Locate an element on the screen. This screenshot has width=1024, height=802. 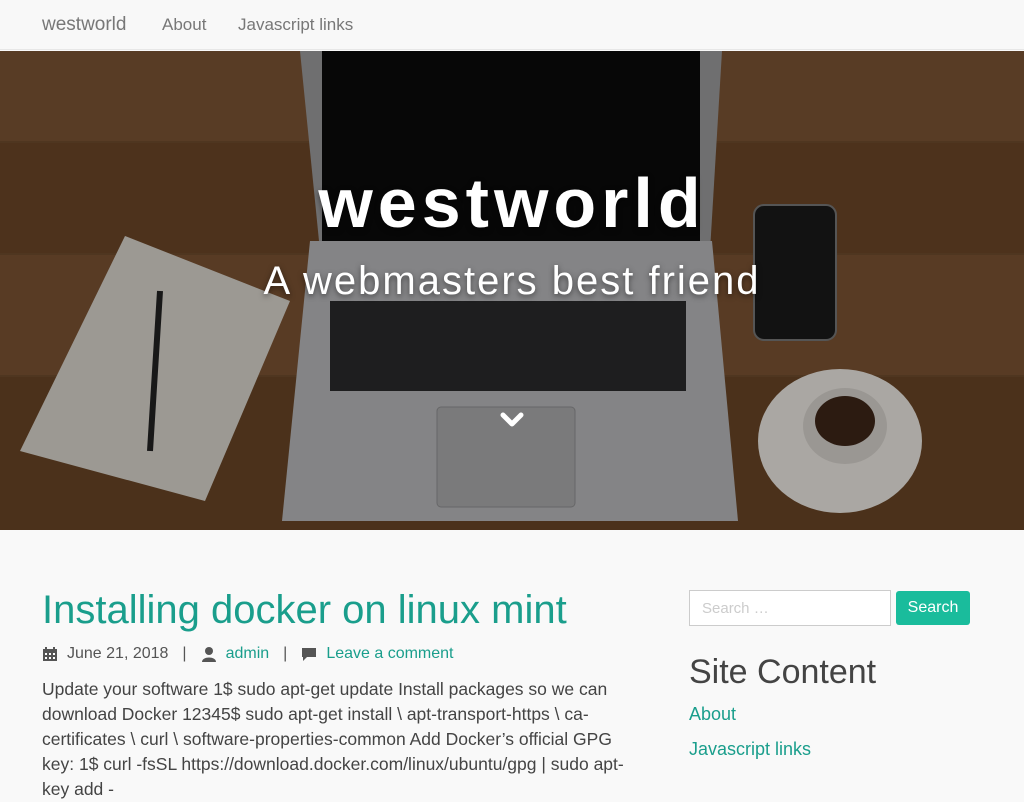
hero-tagline: A webmasters best friend is located at coordinates (512, 281).